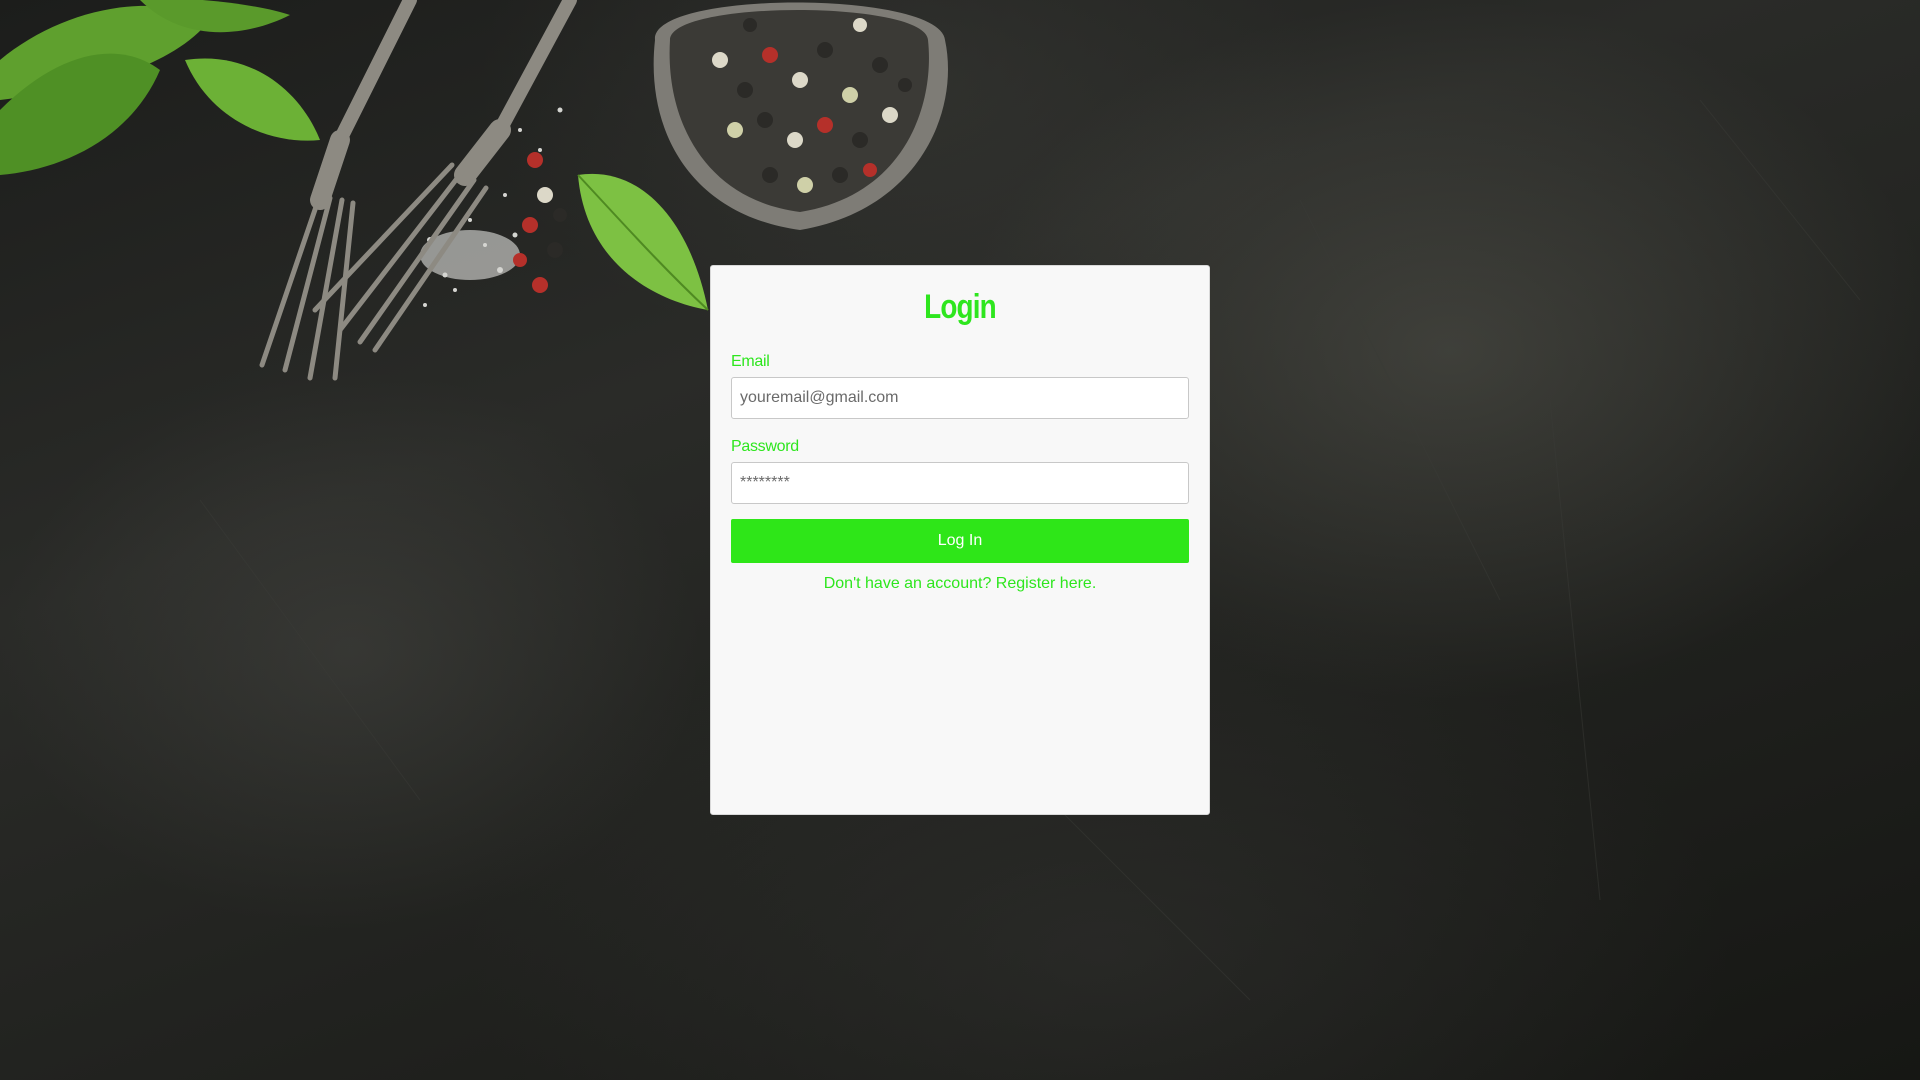  What do you see at coordinates (960, 483) in the screenshot?
I see `password-field` at bounding box center [960, 483].